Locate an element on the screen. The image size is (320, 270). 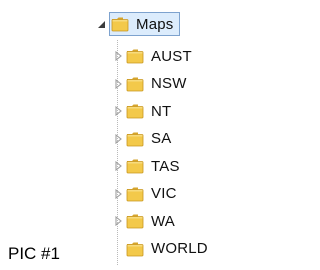
tree-node-label: Maps is located at coordinates (155, 24).